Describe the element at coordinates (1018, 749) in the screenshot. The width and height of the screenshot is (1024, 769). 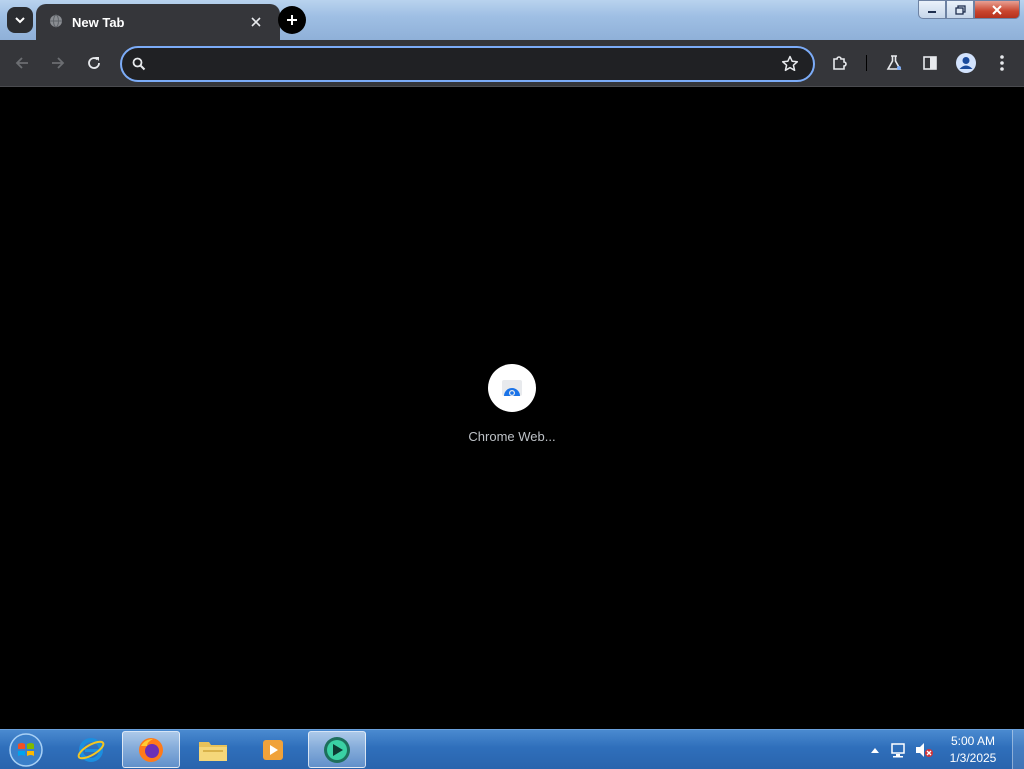
I see `show-desktop-button` at that location.